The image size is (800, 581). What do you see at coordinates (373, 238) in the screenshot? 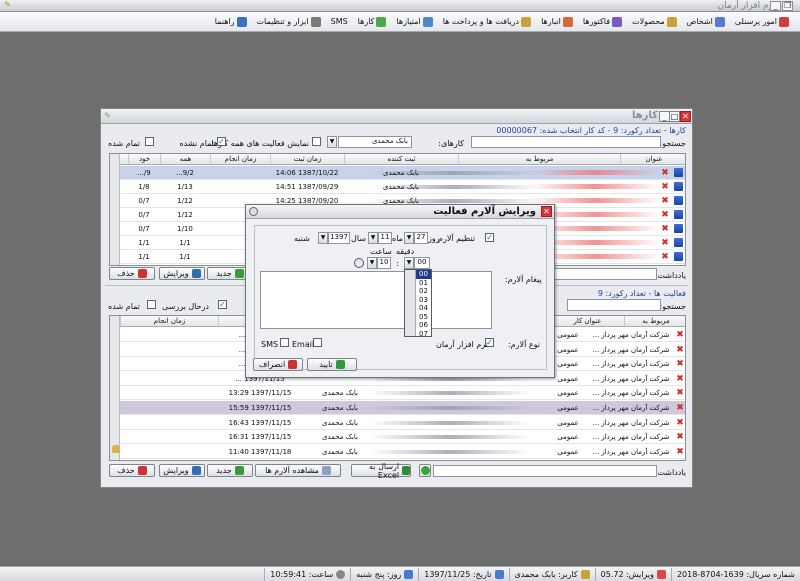
I see `month-dropdown: ▼` at bounding box center [373, 238].